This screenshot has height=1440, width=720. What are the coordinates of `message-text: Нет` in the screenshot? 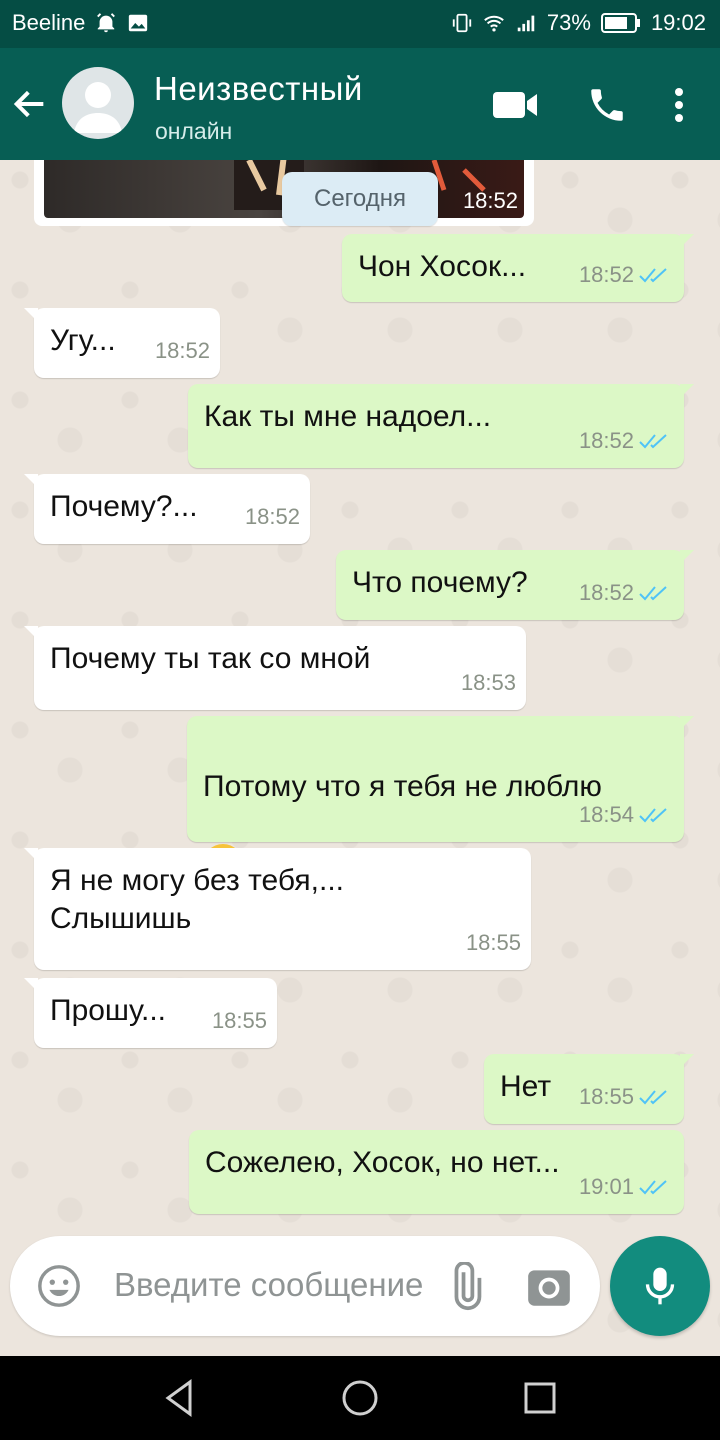 It's located at (526, 1086).